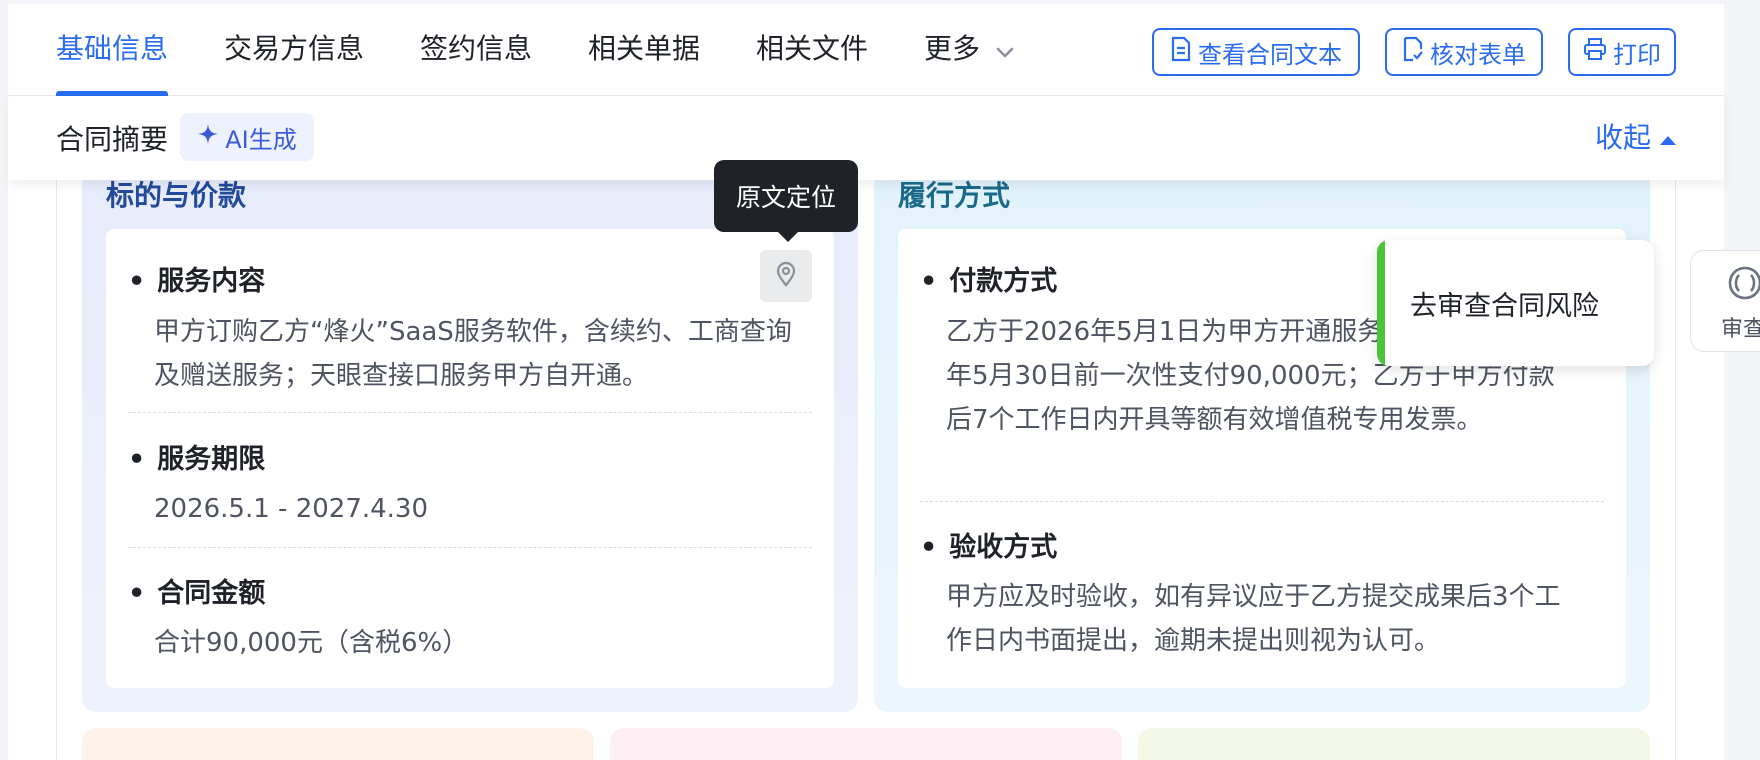  I want to click on tab-label: 基础信息, so click(112, 48).